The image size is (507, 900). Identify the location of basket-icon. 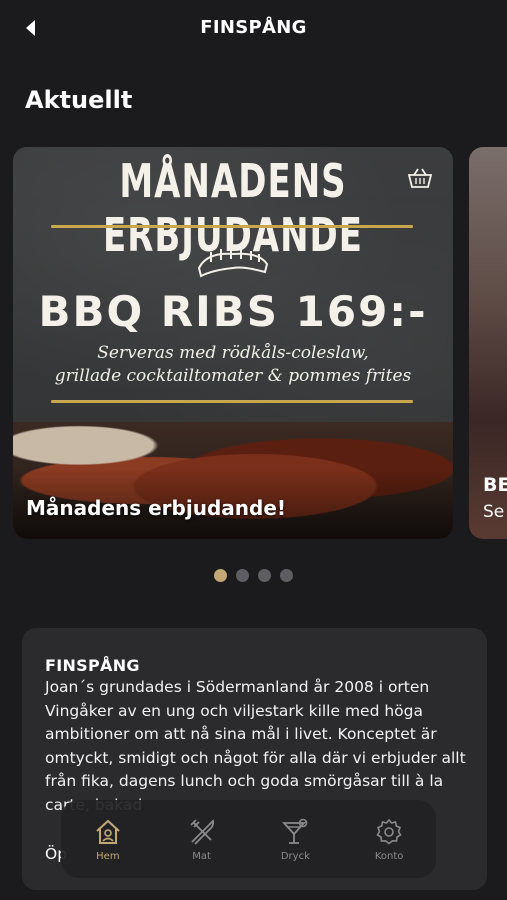
(420, 178).